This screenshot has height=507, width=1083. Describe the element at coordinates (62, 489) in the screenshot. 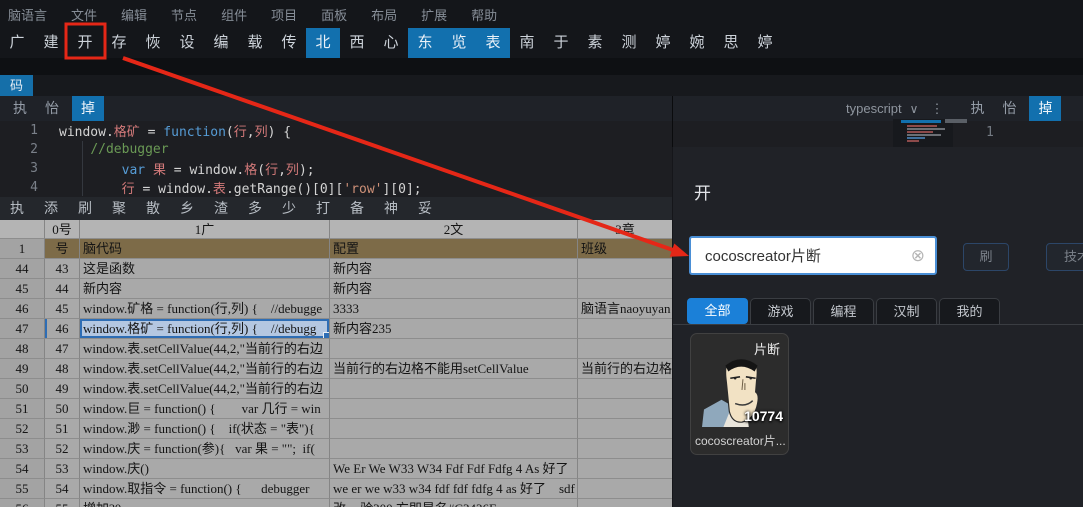

I see `table-cell: 54` at that location.